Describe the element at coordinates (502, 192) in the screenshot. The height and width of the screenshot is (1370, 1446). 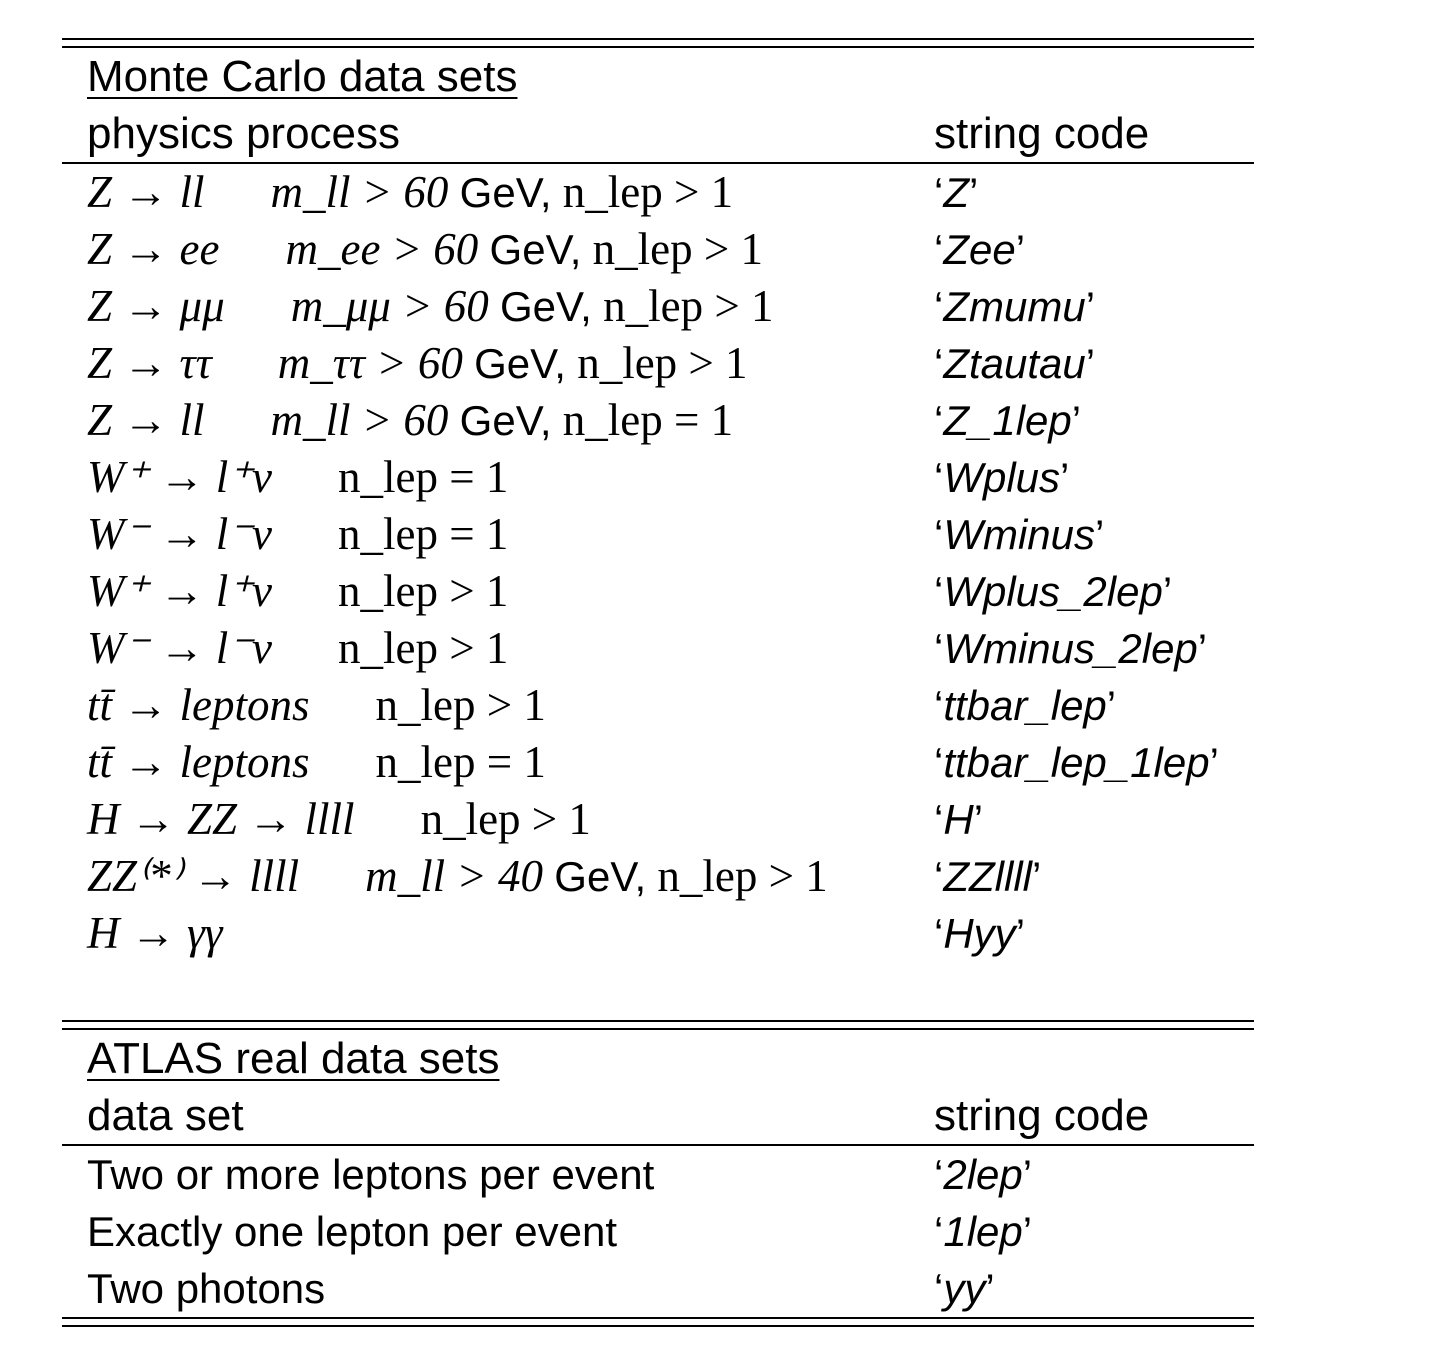
I see `selection-cuts: m_ll > 60 GeV, n_lep > 1` at that location.